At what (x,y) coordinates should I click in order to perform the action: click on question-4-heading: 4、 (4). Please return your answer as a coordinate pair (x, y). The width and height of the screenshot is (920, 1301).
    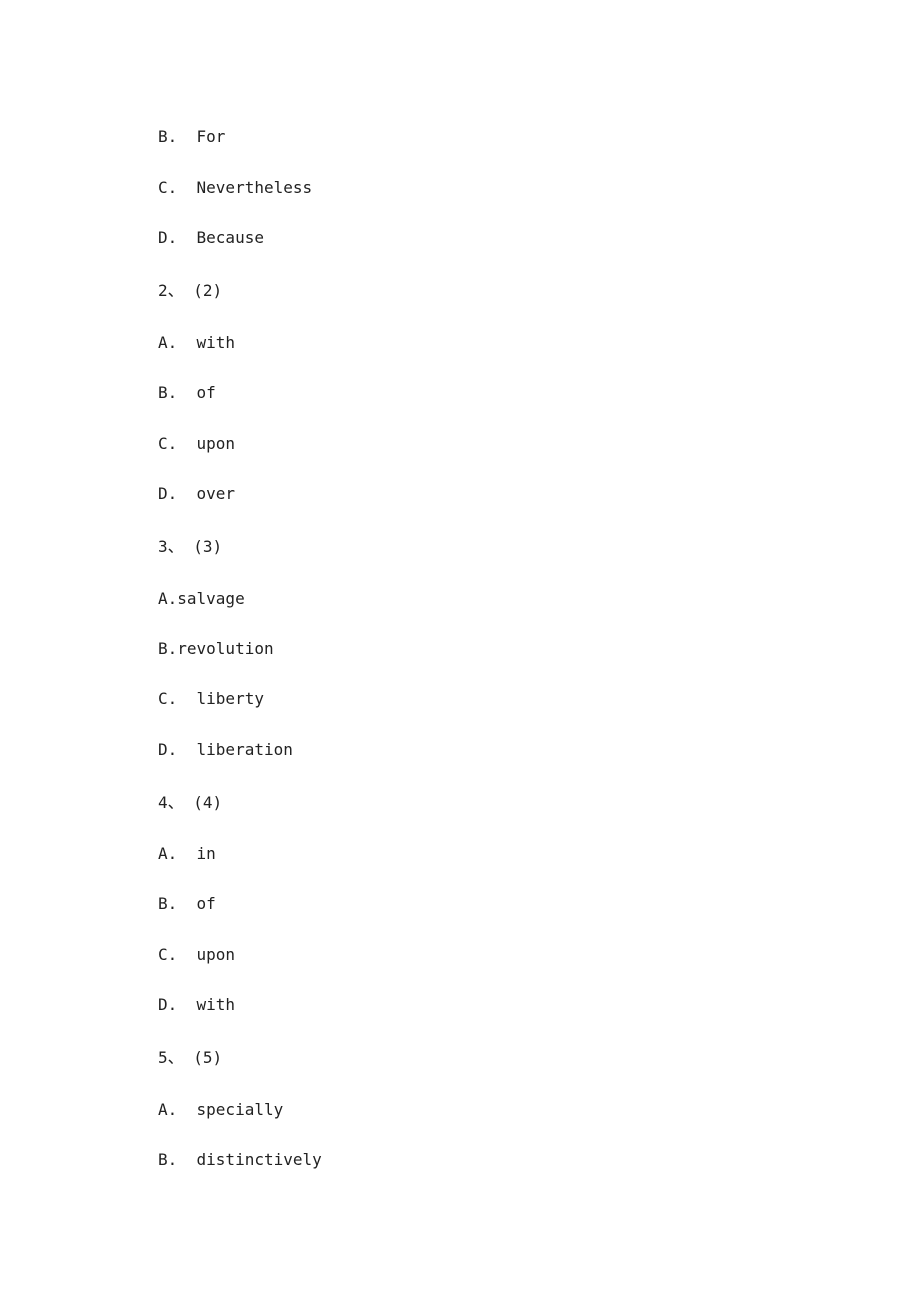
    Looking at the image, I should click on (190, 802).